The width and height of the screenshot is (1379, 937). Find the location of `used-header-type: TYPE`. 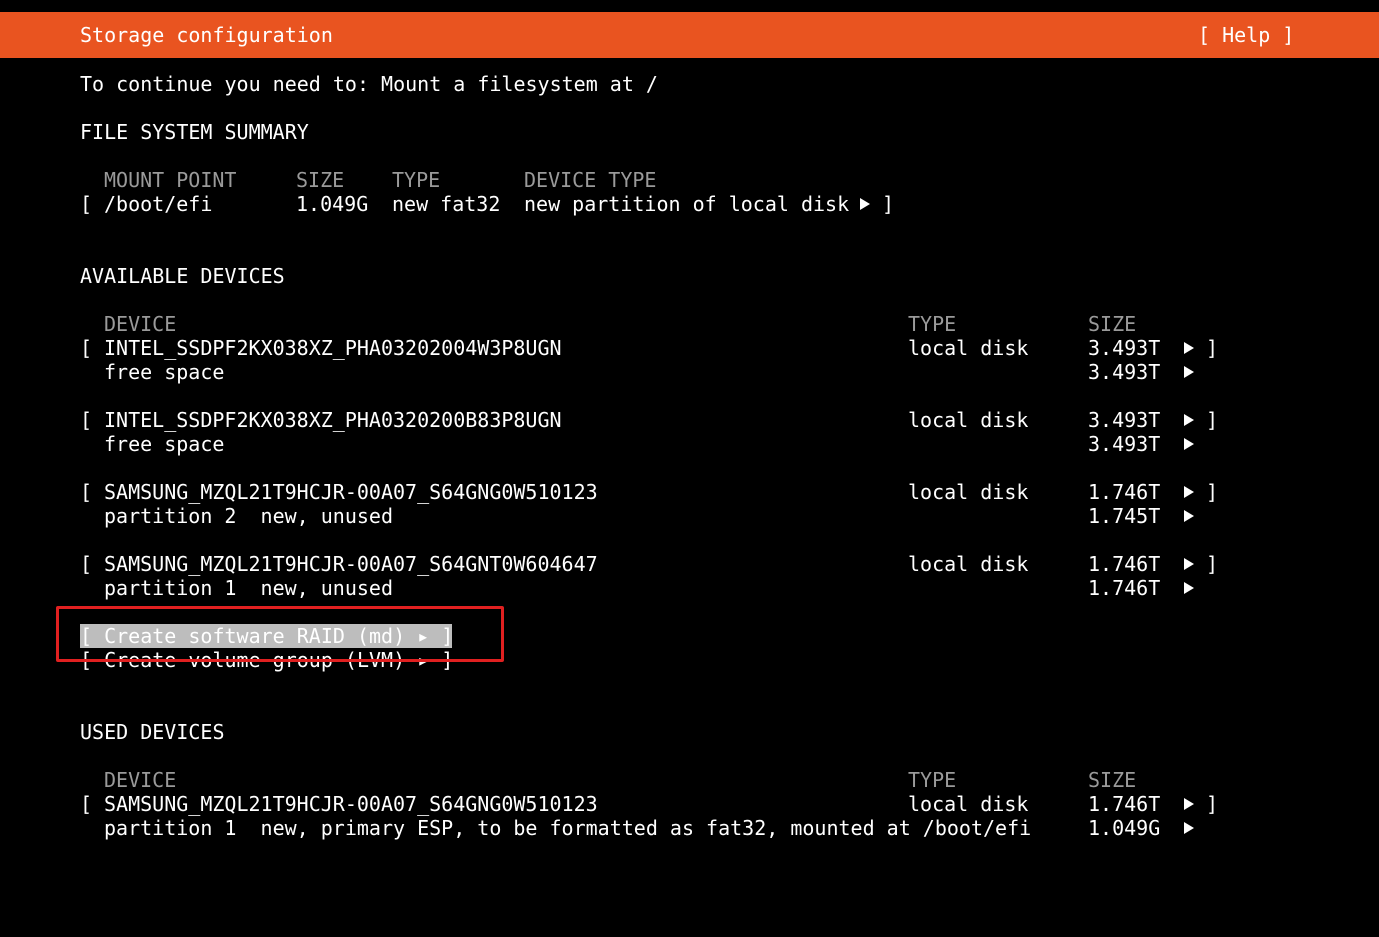

used-header-type: TYPE is located at coordinates (932, 780).